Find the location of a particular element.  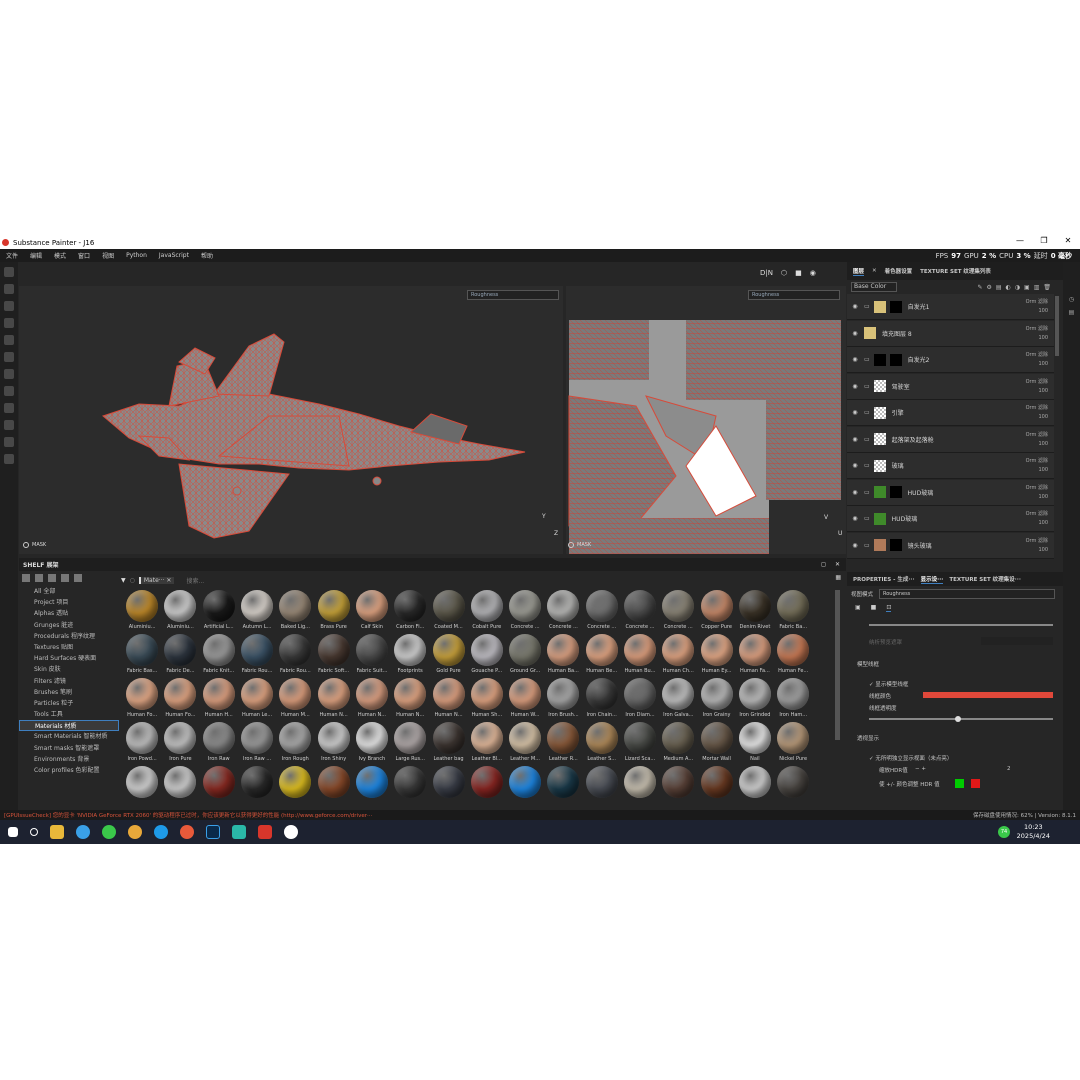

material-tile: Brass Pure is located at coordinates (333, 612).